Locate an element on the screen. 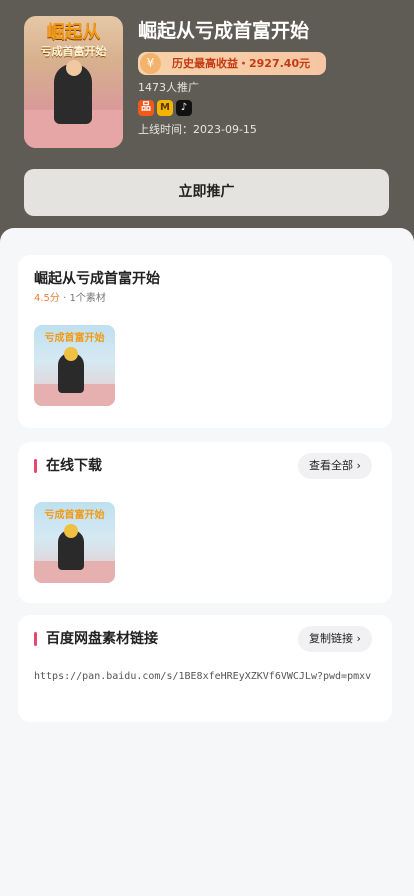 Image resolution: width=414 pixels, height=896 pixels. detail-title: 崛起从亏成首富开始 is located at coordinates (97, 279).